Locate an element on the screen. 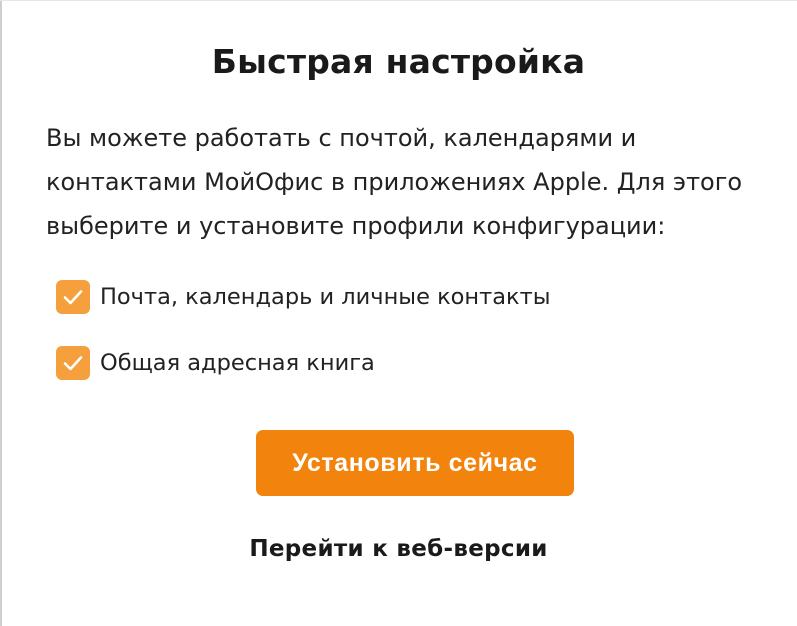  mail-calendar-contacts-checkbox is located at coordinates (73, 297).